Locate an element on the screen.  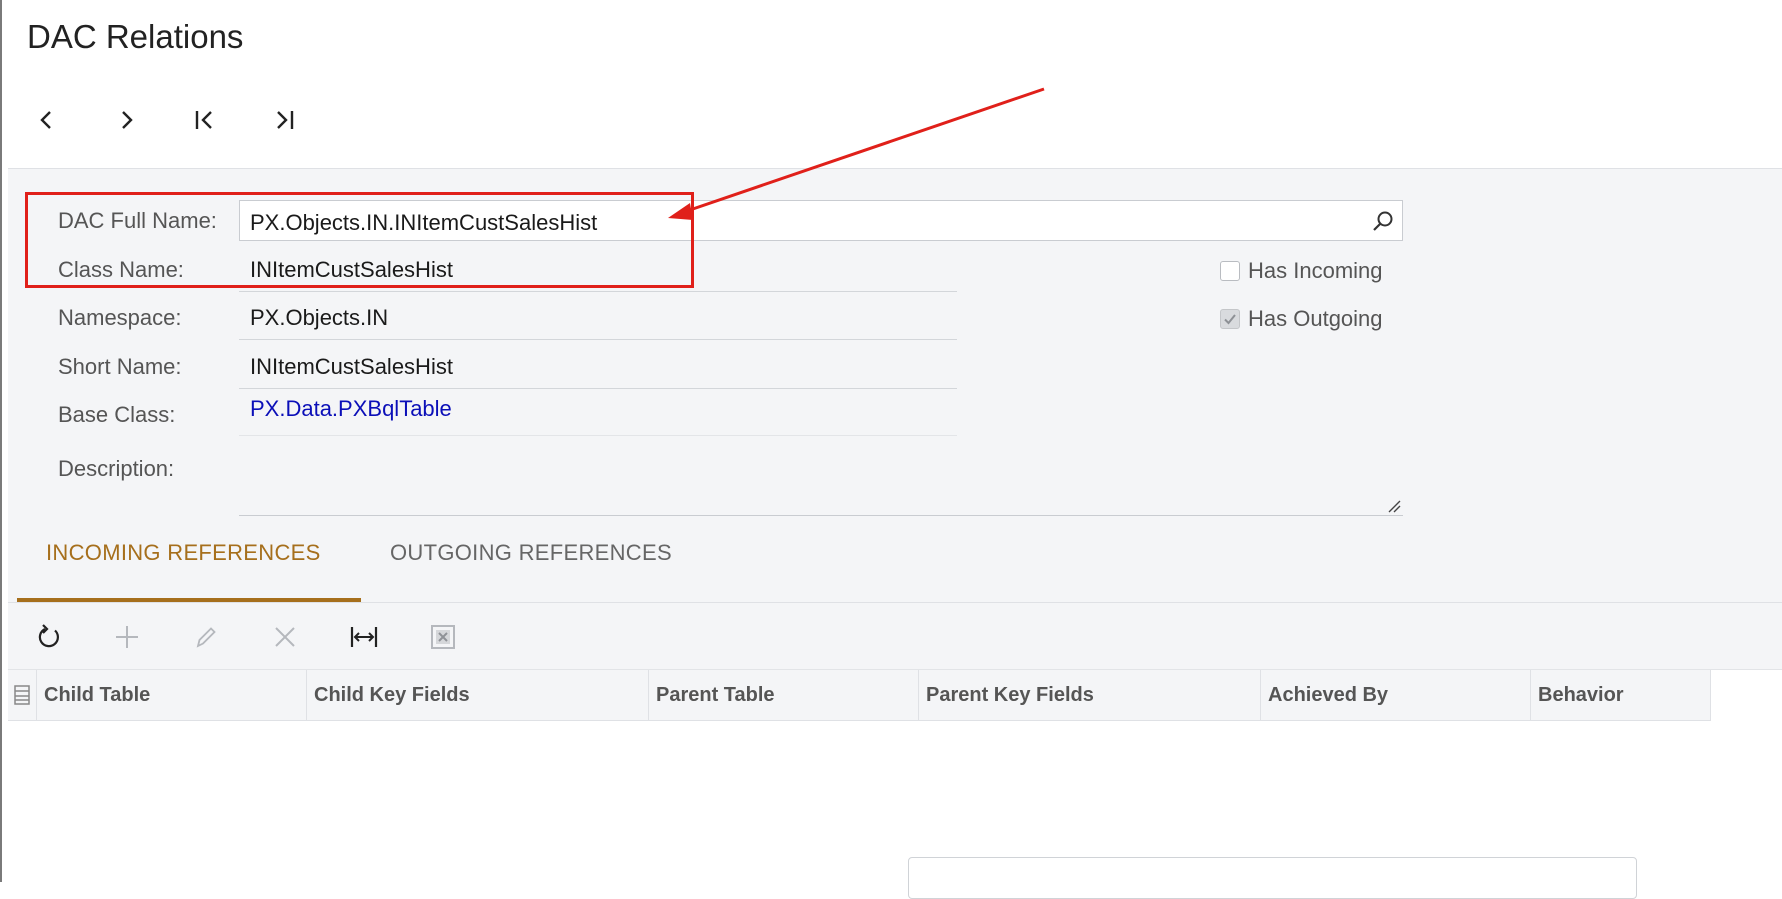
add-row-button is located at coordinates (127, 637).